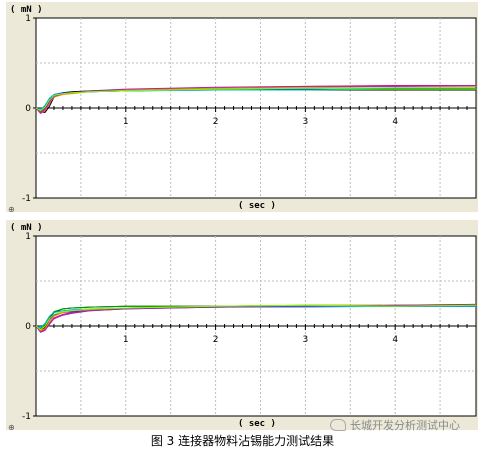 Image resolution: width=485 pixels, height=449 pixels. Describe the element at coordinates (242, 441) in the screenshot. I see `figure-caption: 图 3 连接器物料沾锡能力测试结果` at that location.